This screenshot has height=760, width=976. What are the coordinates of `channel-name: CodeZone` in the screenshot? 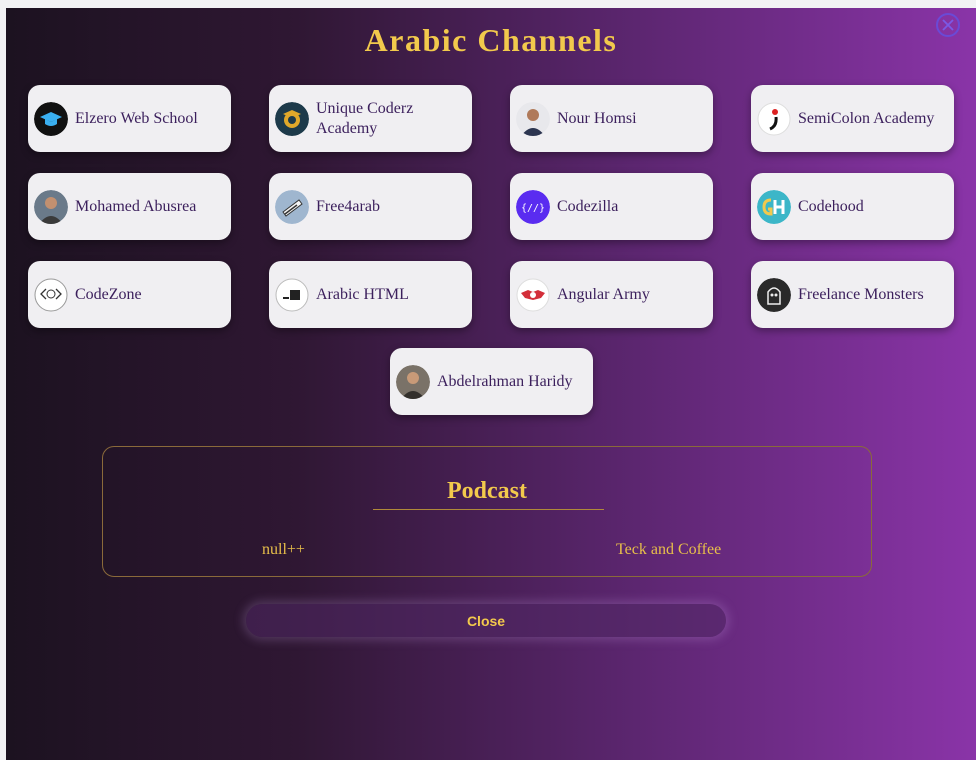 It's located at (108, 294).